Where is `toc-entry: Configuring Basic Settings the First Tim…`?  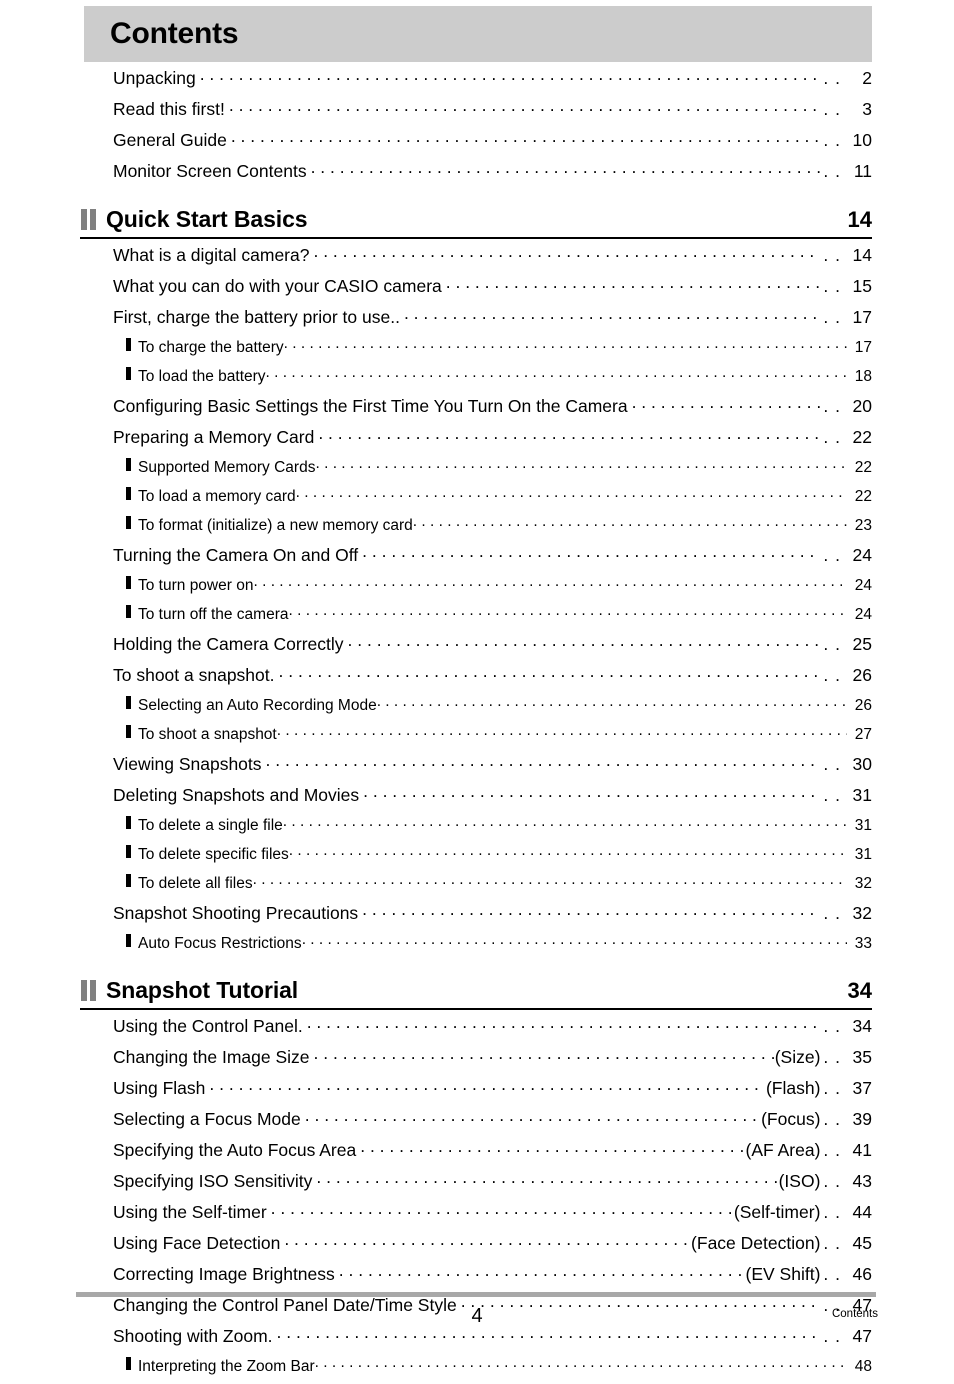 toc-entry: Configuring Basic Settings the First Tim… is located at coordinates (476, 409).